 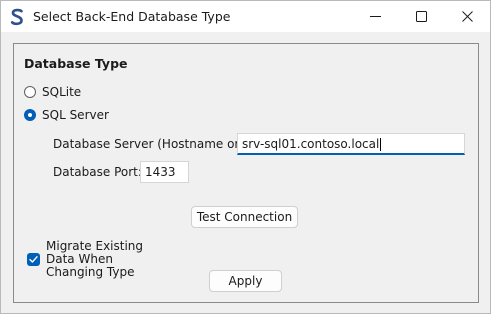 What do you see at coordinates (132, 16) in the screenshot?
I see `window-title: Select Back-End Database Type` at bounding box center [132, 16].